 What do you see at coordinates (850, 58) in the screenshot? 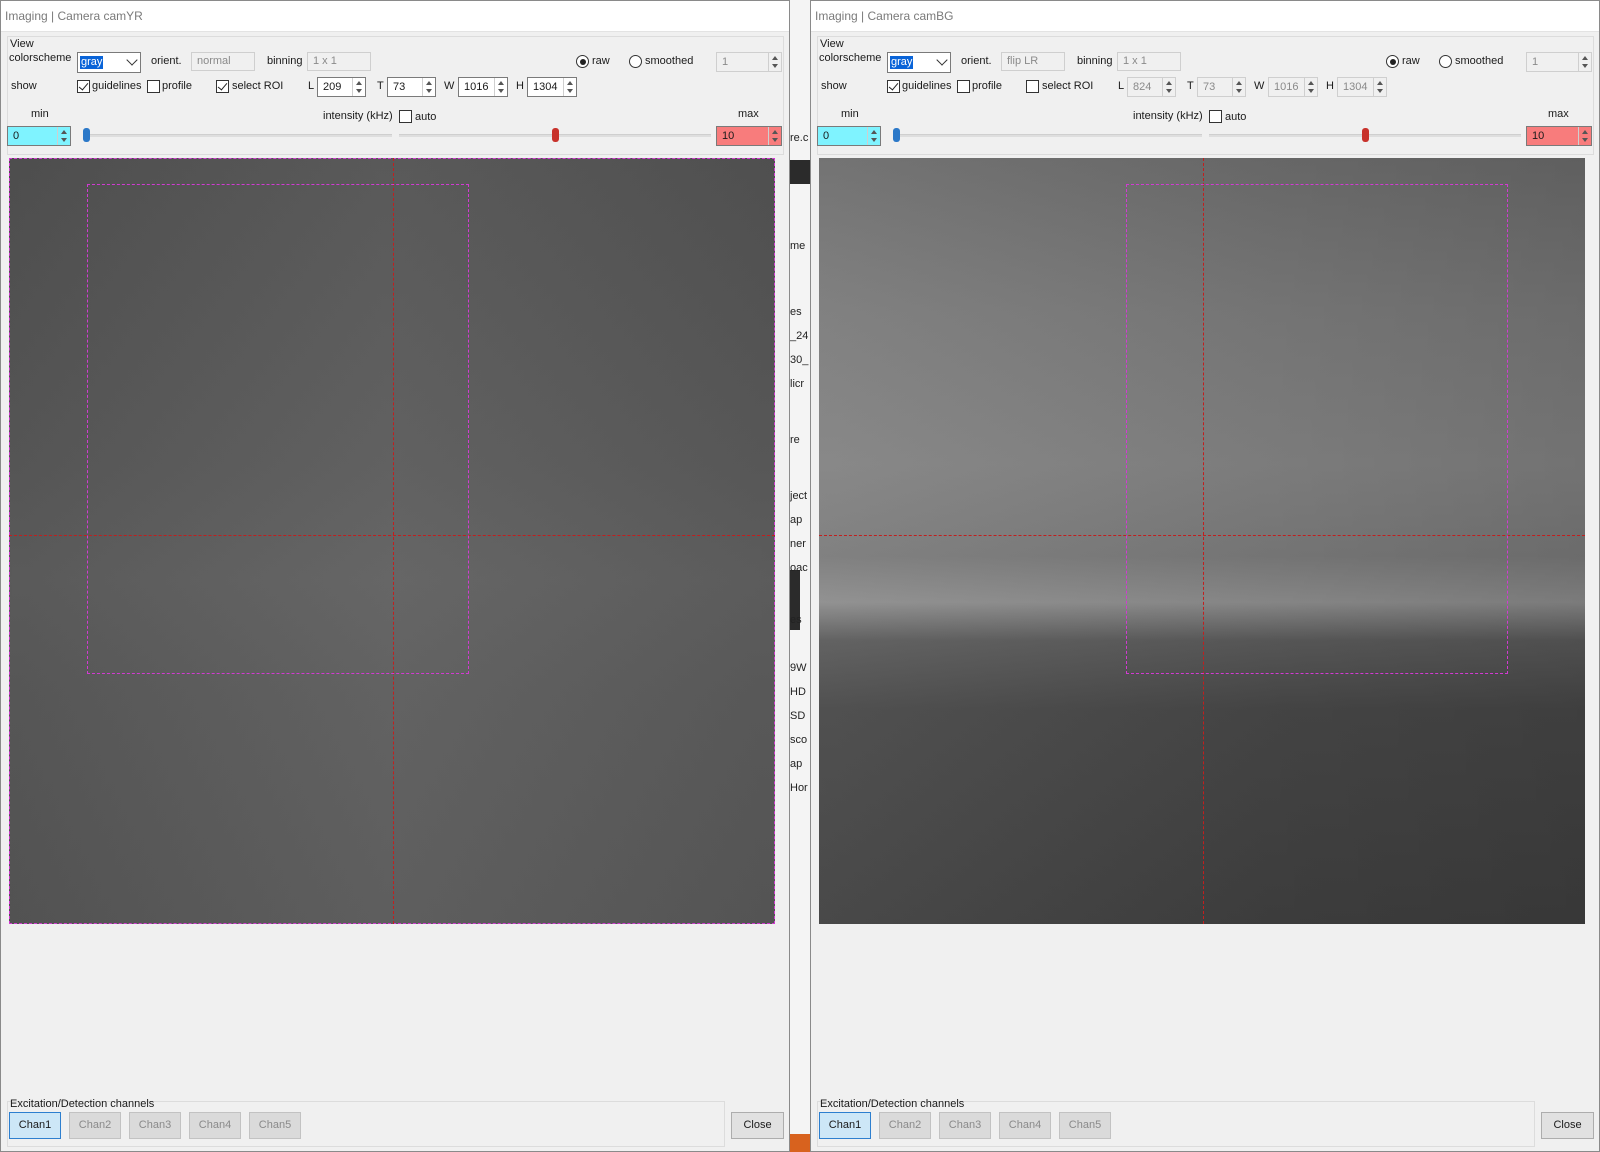
I see `colorscheme-label: colorscheme` at bounding box center [850, 58].